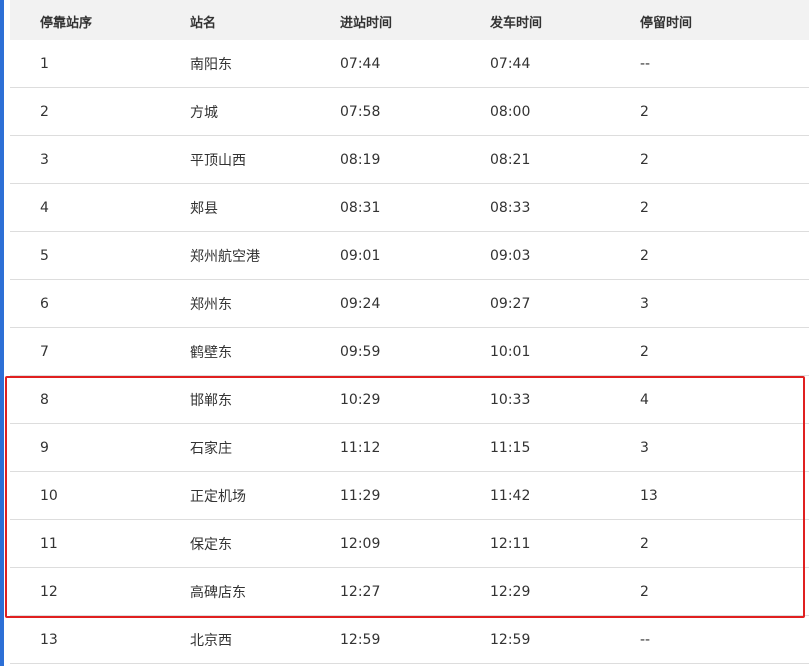 The image size is (809, 666). I want to click on departure-time: 11:42, so click(510, 495).